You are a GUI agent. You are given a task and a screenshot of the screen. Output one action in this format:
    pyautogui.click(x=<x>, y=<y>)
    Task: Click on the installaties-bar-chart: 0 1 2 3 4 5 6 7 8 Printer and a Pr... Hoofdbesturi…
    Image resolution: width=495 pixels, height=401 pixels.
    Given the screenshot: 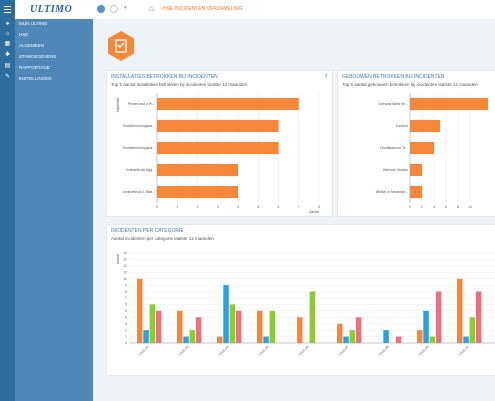 What is the action you would take?
    pyautogui.click(x=218, y=153)
    